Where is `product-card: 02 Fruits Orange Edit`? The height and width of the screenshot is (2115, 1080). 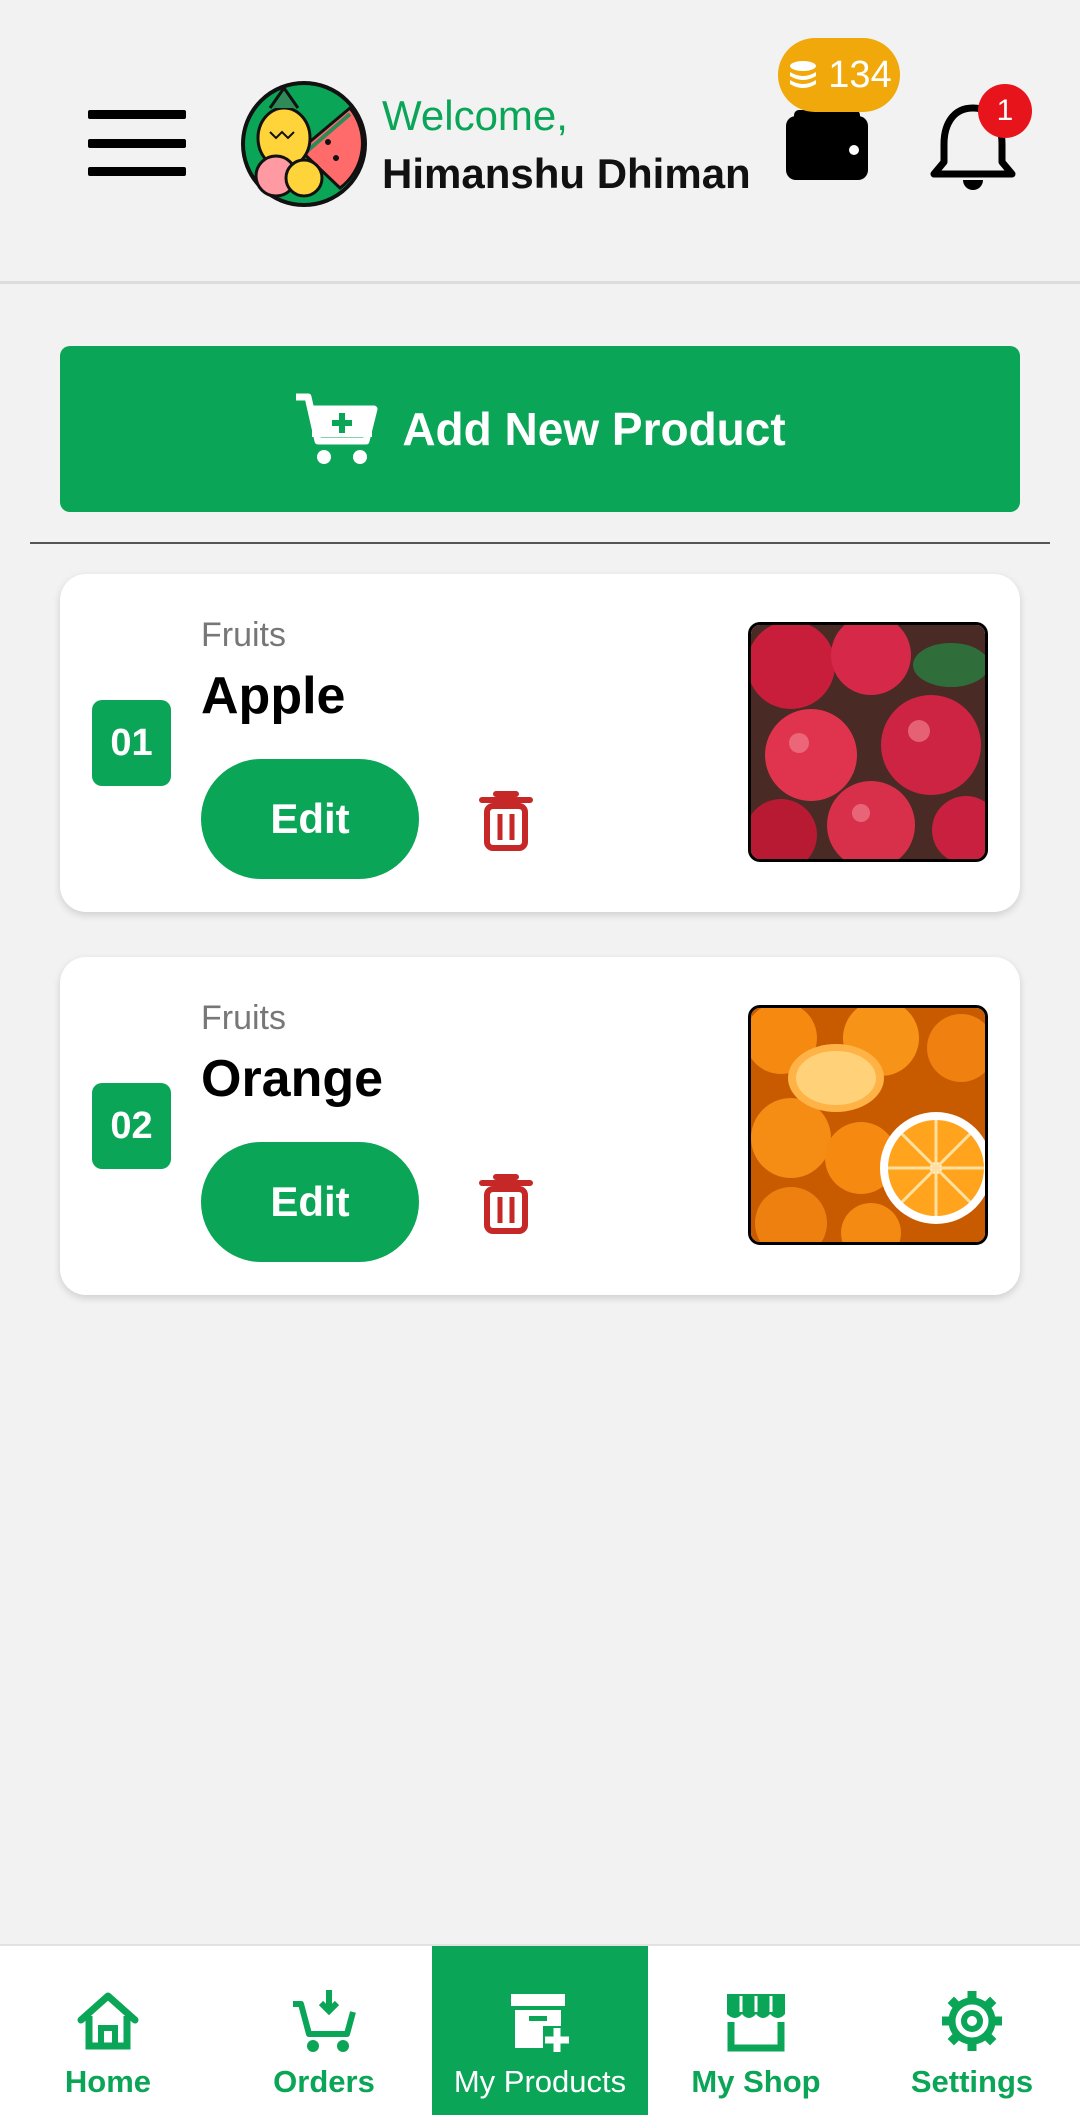 product-card: 02 Fruits Orange Edit is located at coordinates (540, 1126).